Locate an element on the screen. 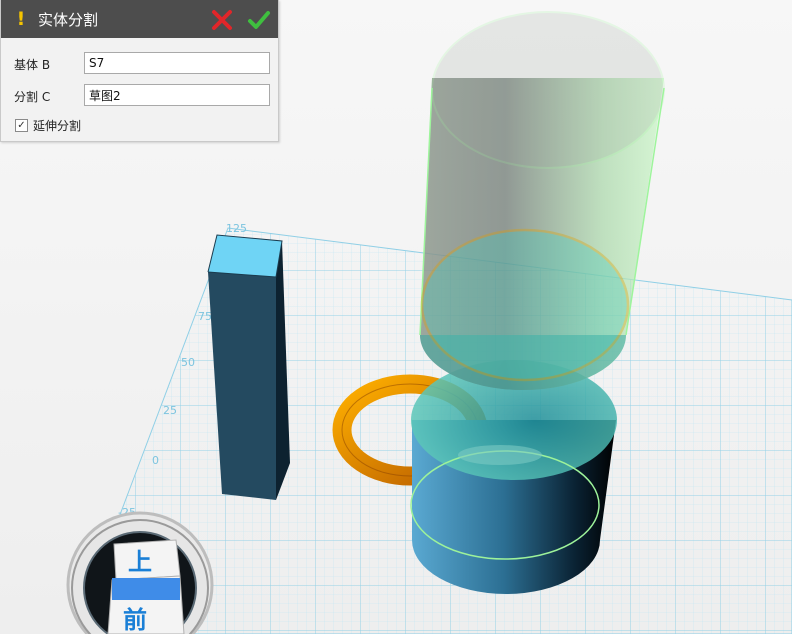 The width and height of the screenshot is (792, 634). split-input is located at coordinates (177, 95).